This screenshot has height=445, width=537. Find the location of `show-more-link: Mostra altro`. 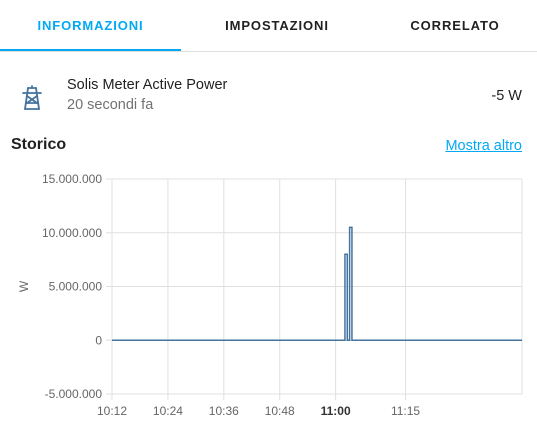

show-more-link: Mostra altro is located at coordinates (483, 146).